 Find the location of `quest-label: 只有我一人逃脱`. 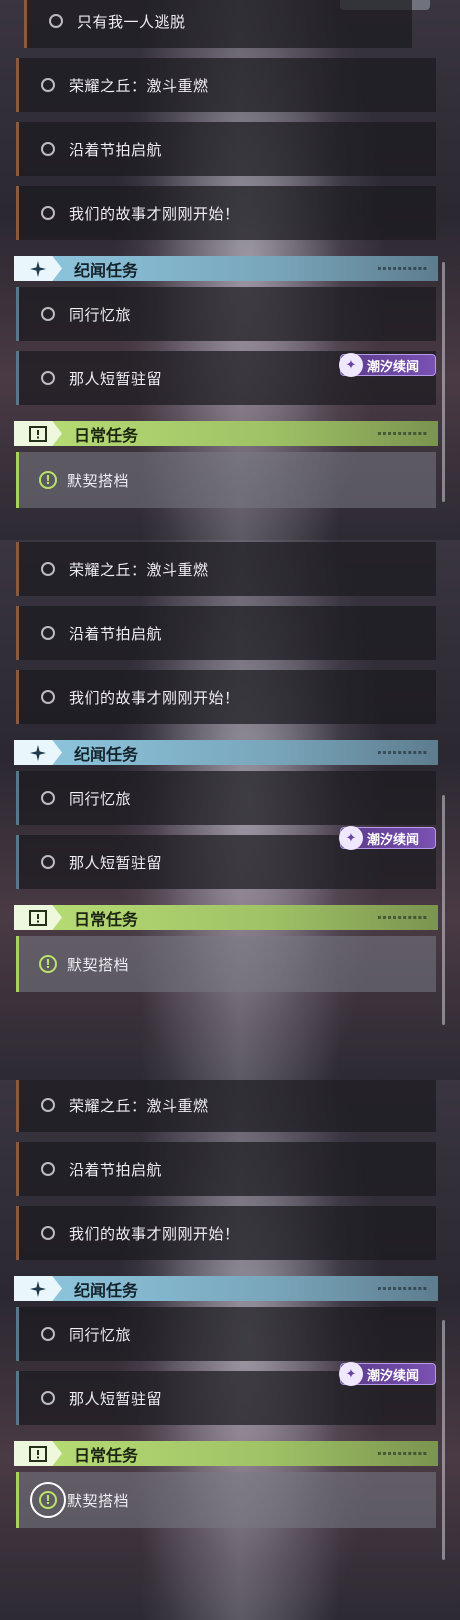

quest-label: 只有我一人逃脱 is located at coordinates (131, 21).